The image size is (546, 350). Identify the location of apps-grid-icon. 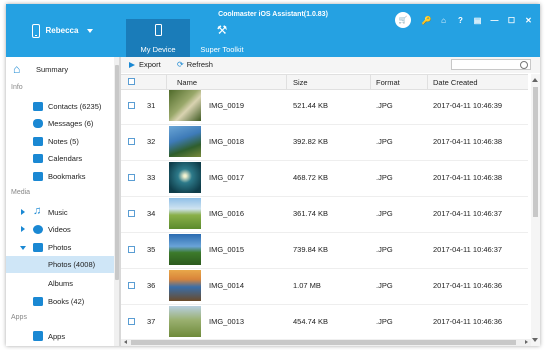
(38, 336).